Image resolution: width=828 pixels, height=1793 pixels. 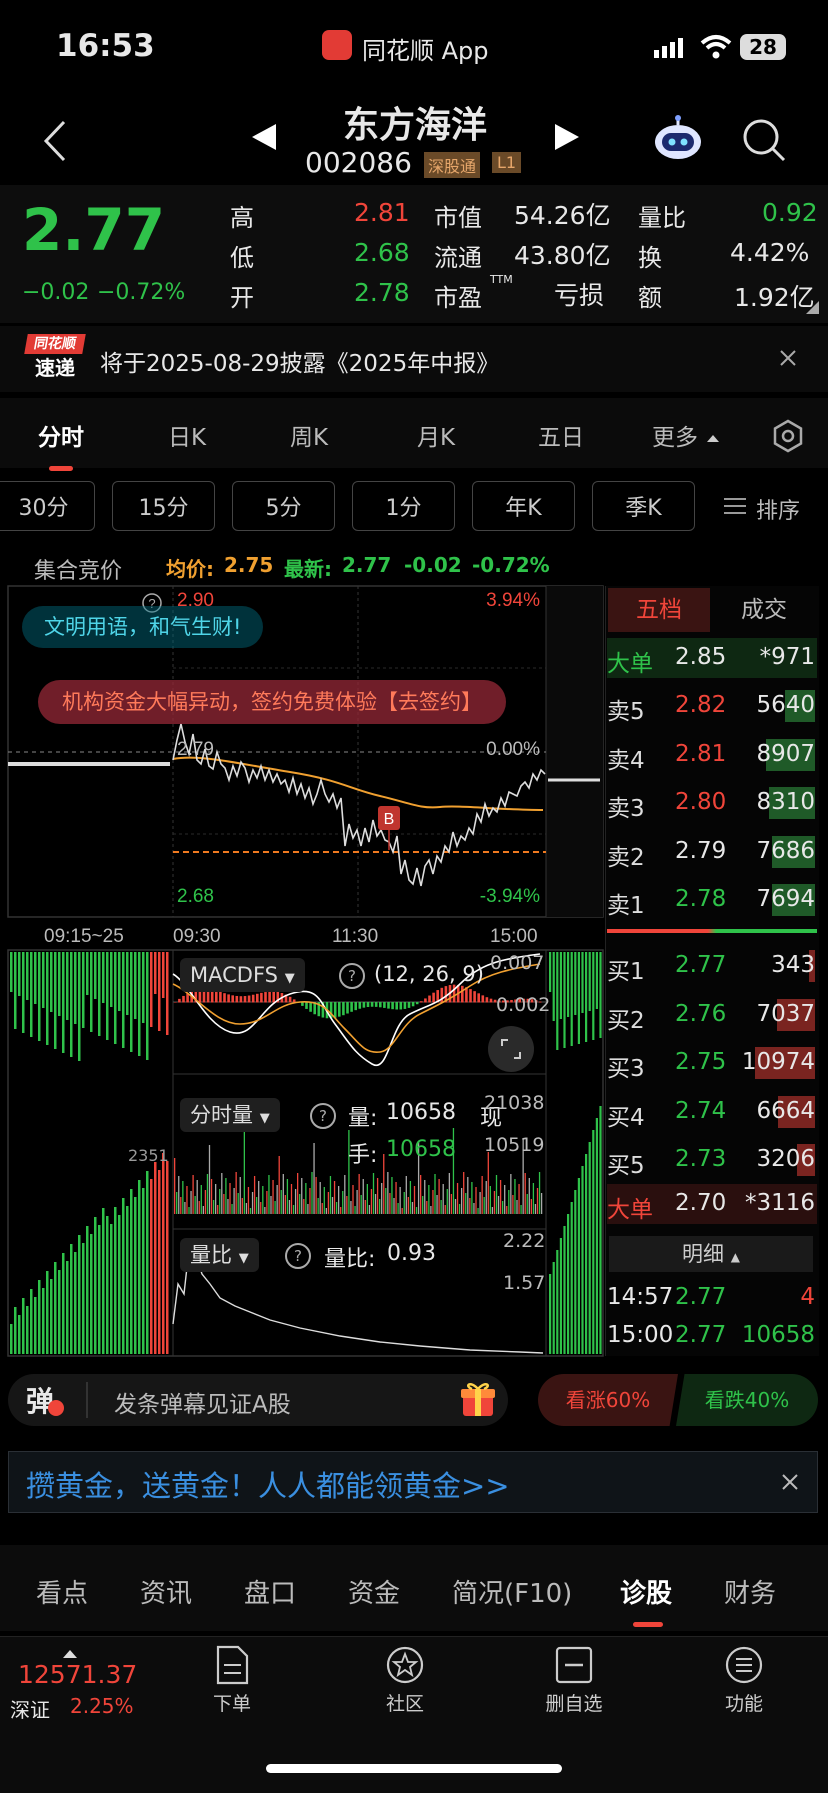 What do you see at coordinates (562, 255) in the screenshot?
I see `float-value: 43.80亿` at bounding box center [562, 255].